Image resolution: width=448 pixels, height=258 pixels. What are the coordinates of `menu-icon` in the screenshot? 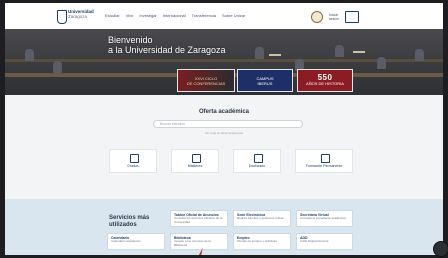 It's located at (352, 17).